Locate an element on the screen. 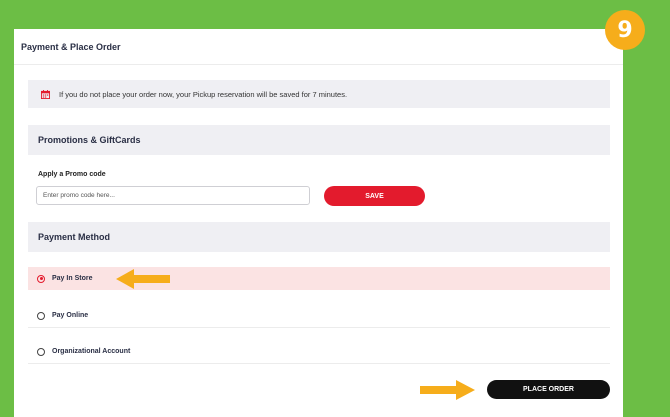  payment-option-label: Organizational Account is located at coordinates (91, 351).